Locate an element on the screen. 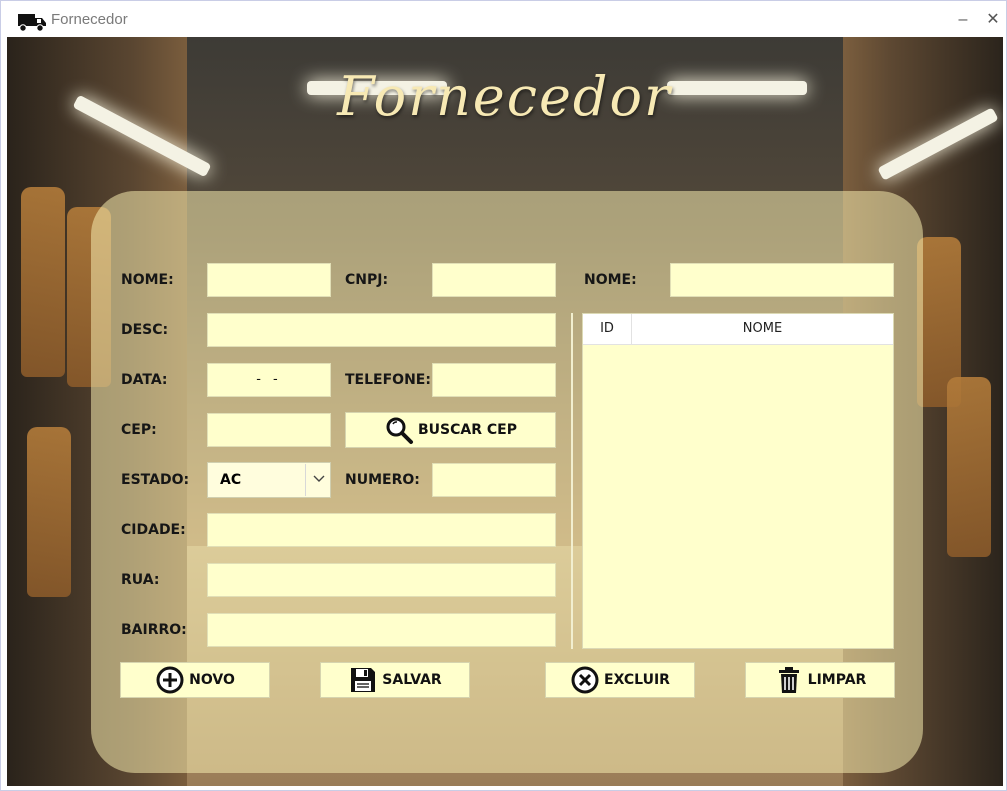 This screenshot has height=791, width=1007. magnifier-icon is located at coordinates (399, 430).